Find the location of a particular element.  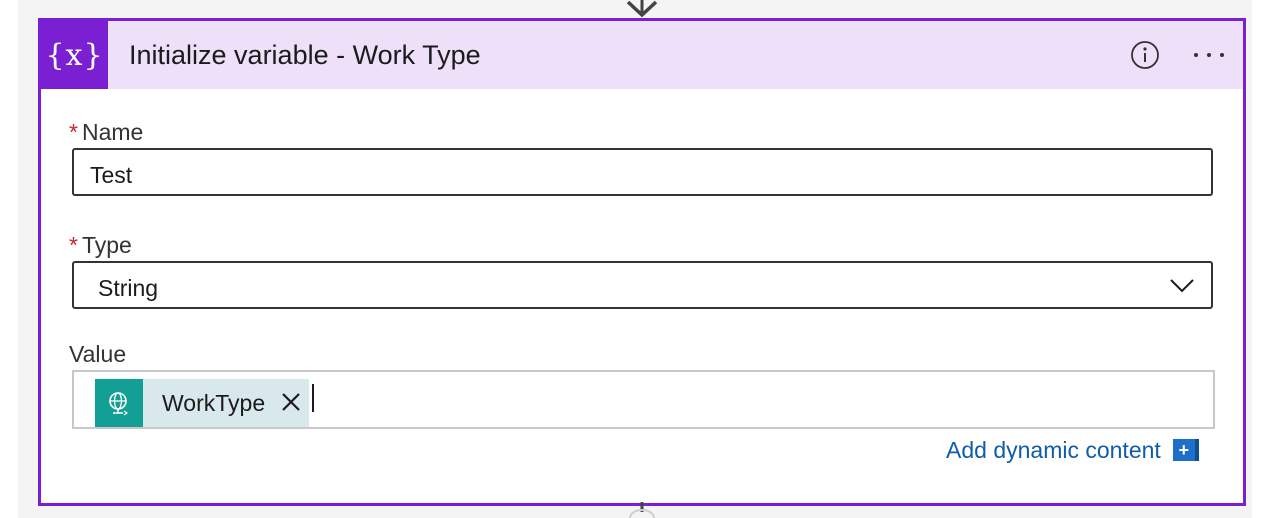

action-header: {x} Initialize variable - Work Type is located at coordinates (642, 55).